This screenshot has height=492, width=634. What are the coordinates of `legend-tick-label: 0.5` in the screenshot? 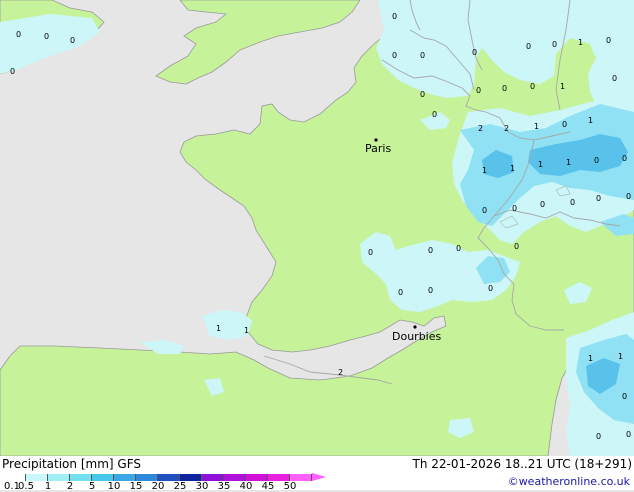 It's located at (26, 486).